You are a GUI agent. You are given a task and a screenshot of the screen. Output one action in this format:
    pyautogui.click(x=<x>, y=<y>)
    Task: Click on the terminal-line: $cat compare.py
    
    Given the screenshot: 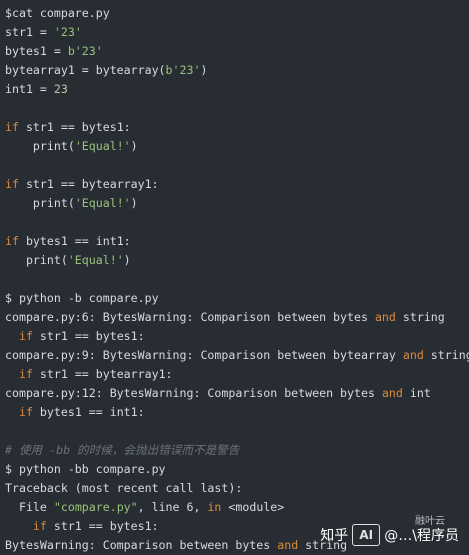 What is the action you would take?
    pyautogui.click(x=235, y=13)
    